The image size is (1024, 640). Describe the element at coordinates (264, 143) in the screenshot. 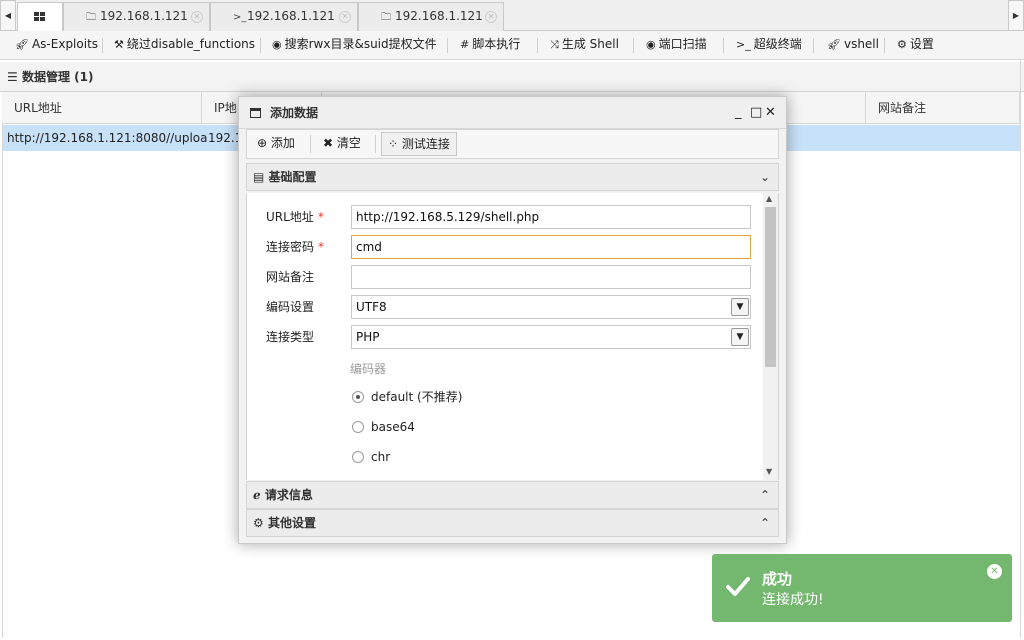

I see `plus-circle-icon: ⊕` at that location.